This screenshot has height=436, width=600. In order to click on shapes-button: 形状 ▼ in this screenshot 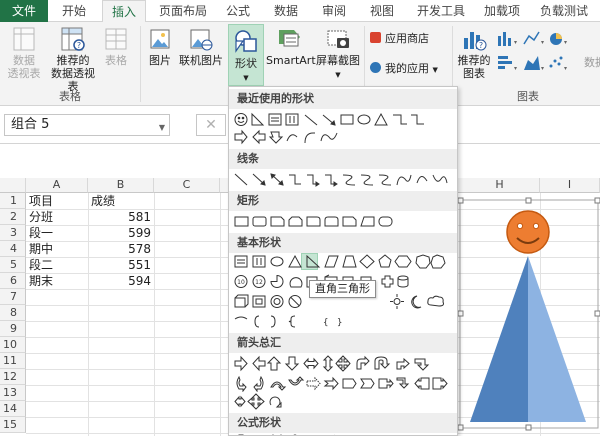, I will do `click(246, 55)`.